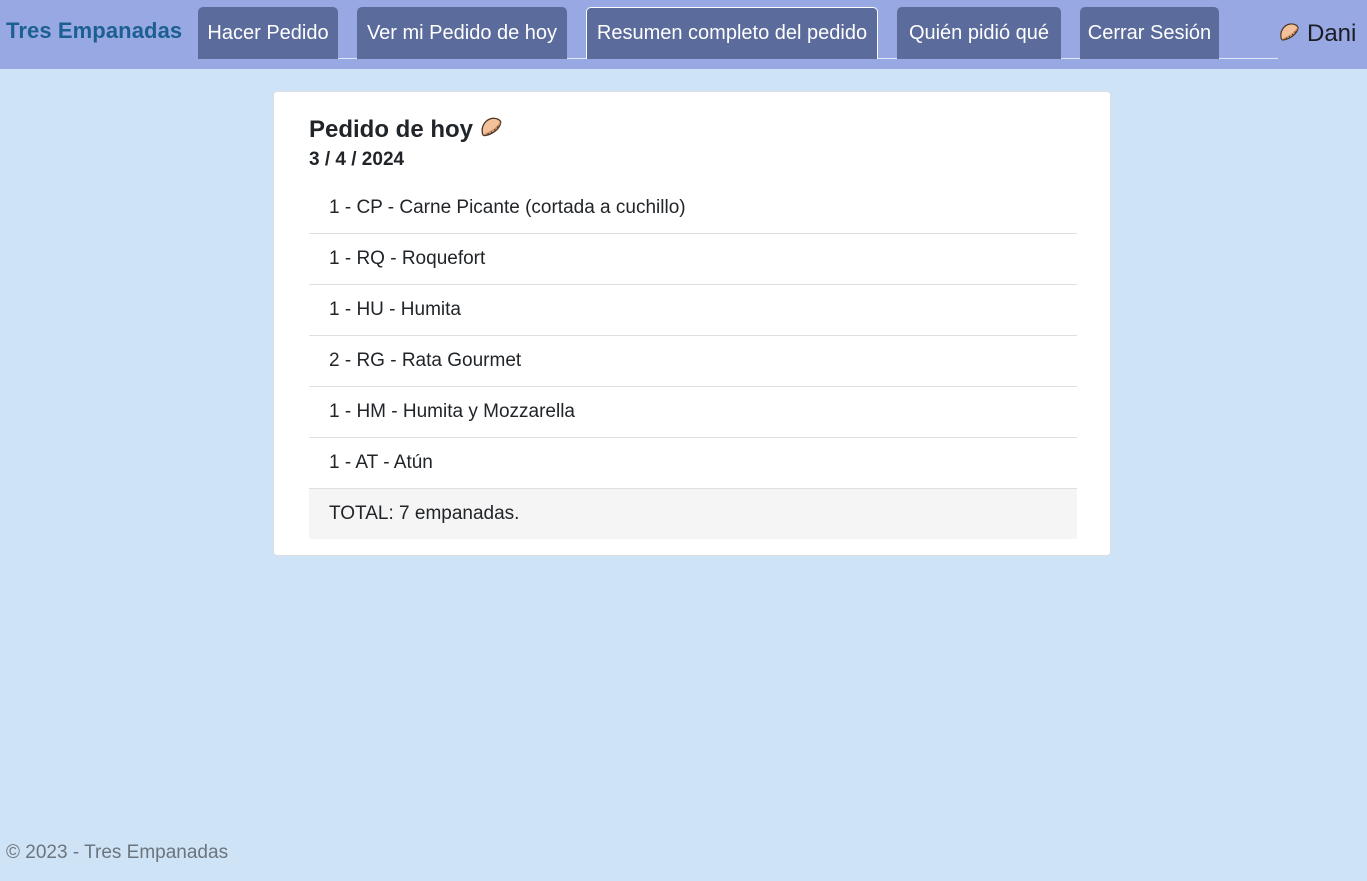  I want to click on list-item: 1 - HU - Humita, so click(693, 310).